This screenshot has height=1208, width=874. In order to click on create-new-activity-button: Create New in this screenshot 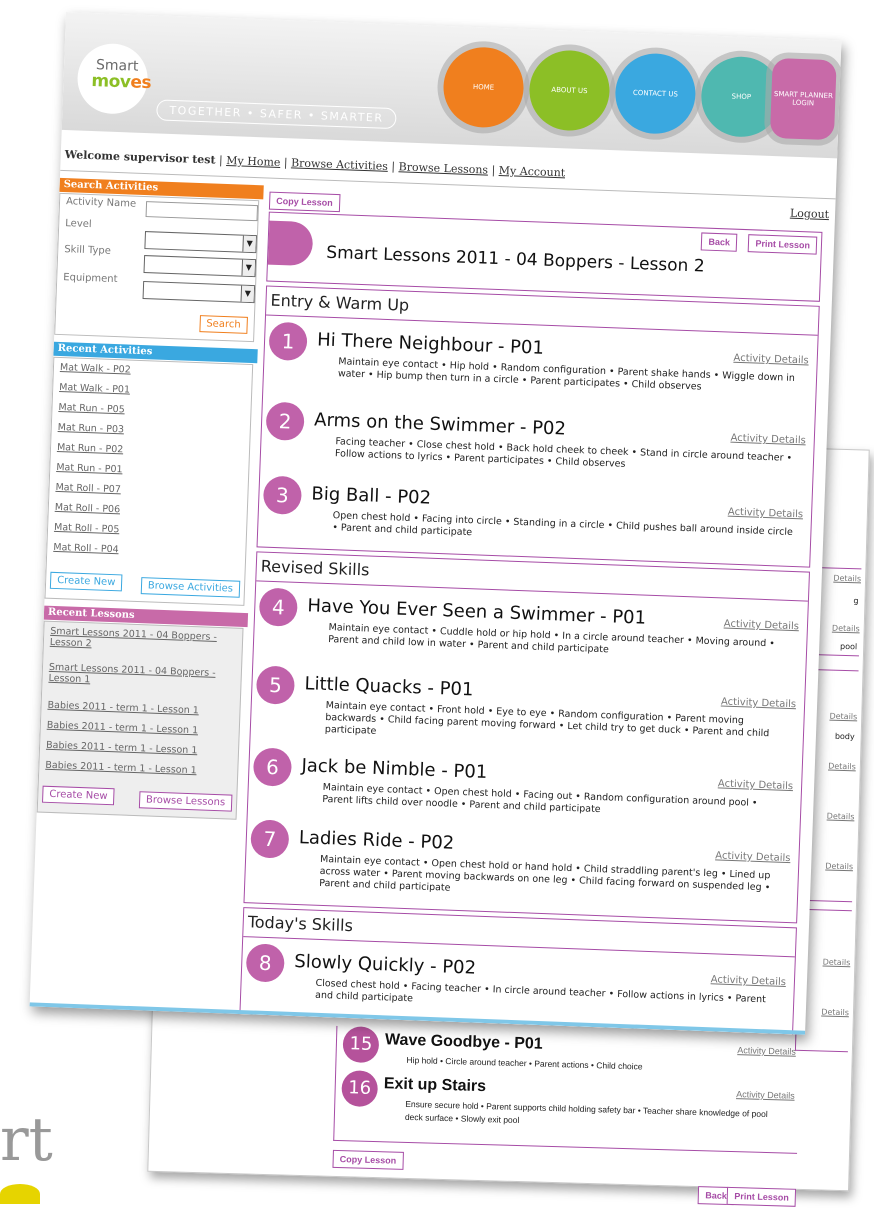, I will do `click(86, 581)`.